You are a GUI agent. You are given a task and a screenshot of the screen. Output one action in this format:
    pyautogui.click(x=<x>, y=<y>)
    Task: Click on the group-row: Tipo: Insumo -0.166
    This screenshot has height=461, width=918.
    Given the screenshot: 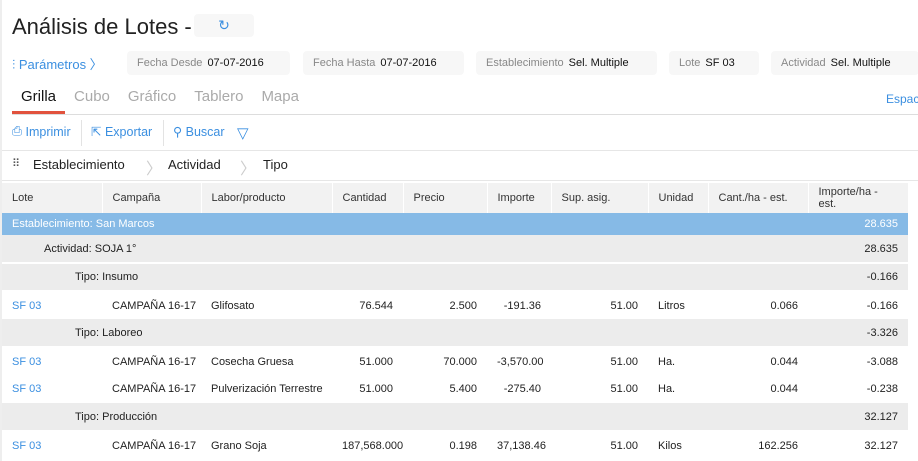 What is the action you would take?
    pyautogui.click(x=455, y=277)
    